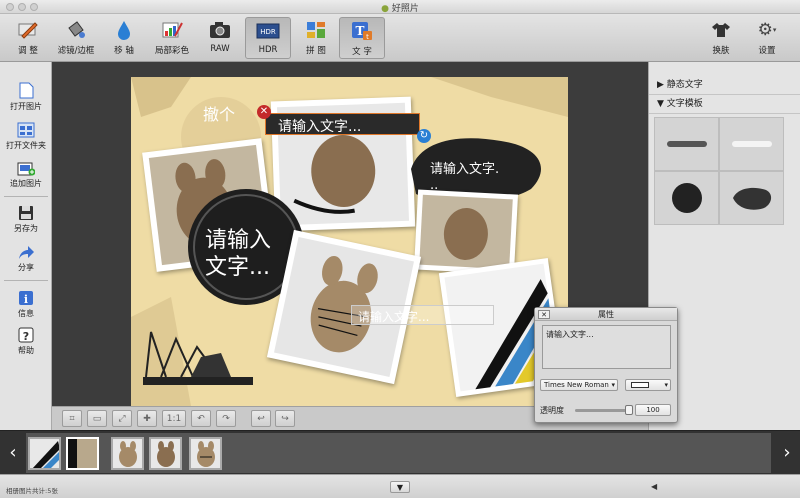 The height and width of the screenshot is (498, 800). What do you see at coordinates (724, 85) in the screenshot?
I see `static-text-section: ▶ 静态文字` at bounding box center [724, 85].